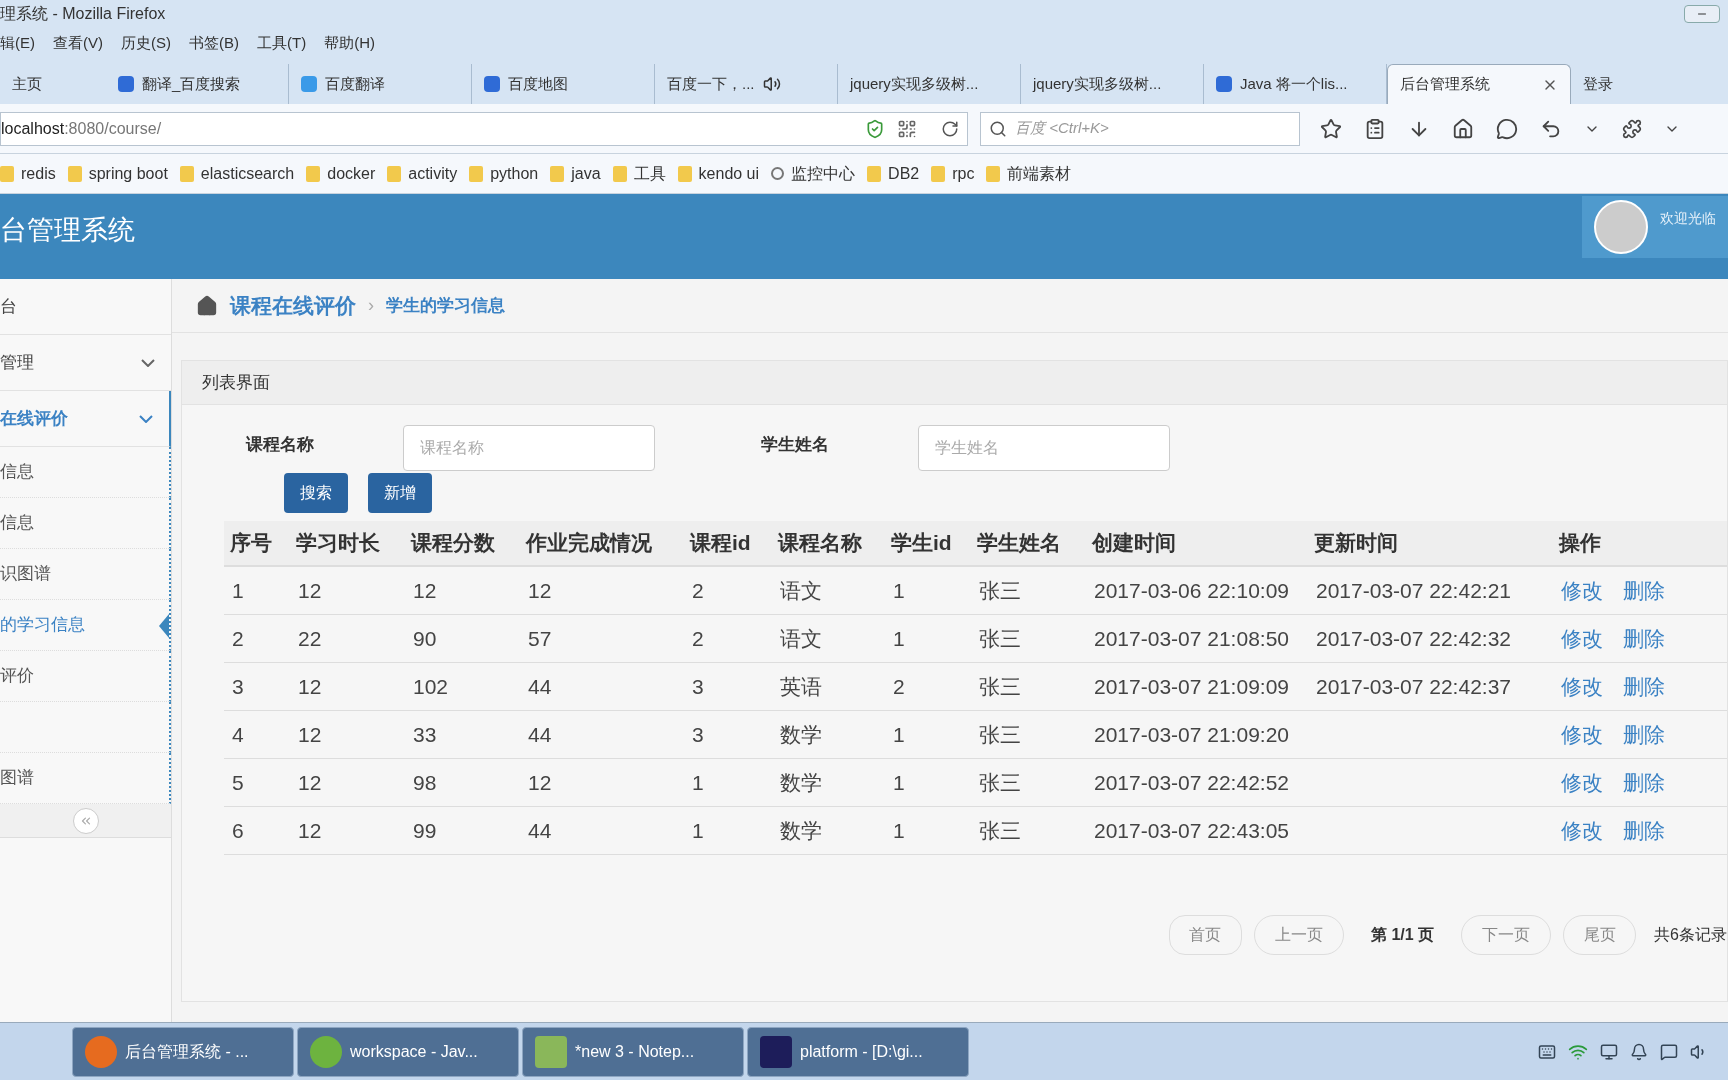 The height and width of the screenshot is (1080, 1728). What do you see at coordinates (316, 493) in the screenshot?
I see `search-button: 搜索` at bounding box center [316, 493].